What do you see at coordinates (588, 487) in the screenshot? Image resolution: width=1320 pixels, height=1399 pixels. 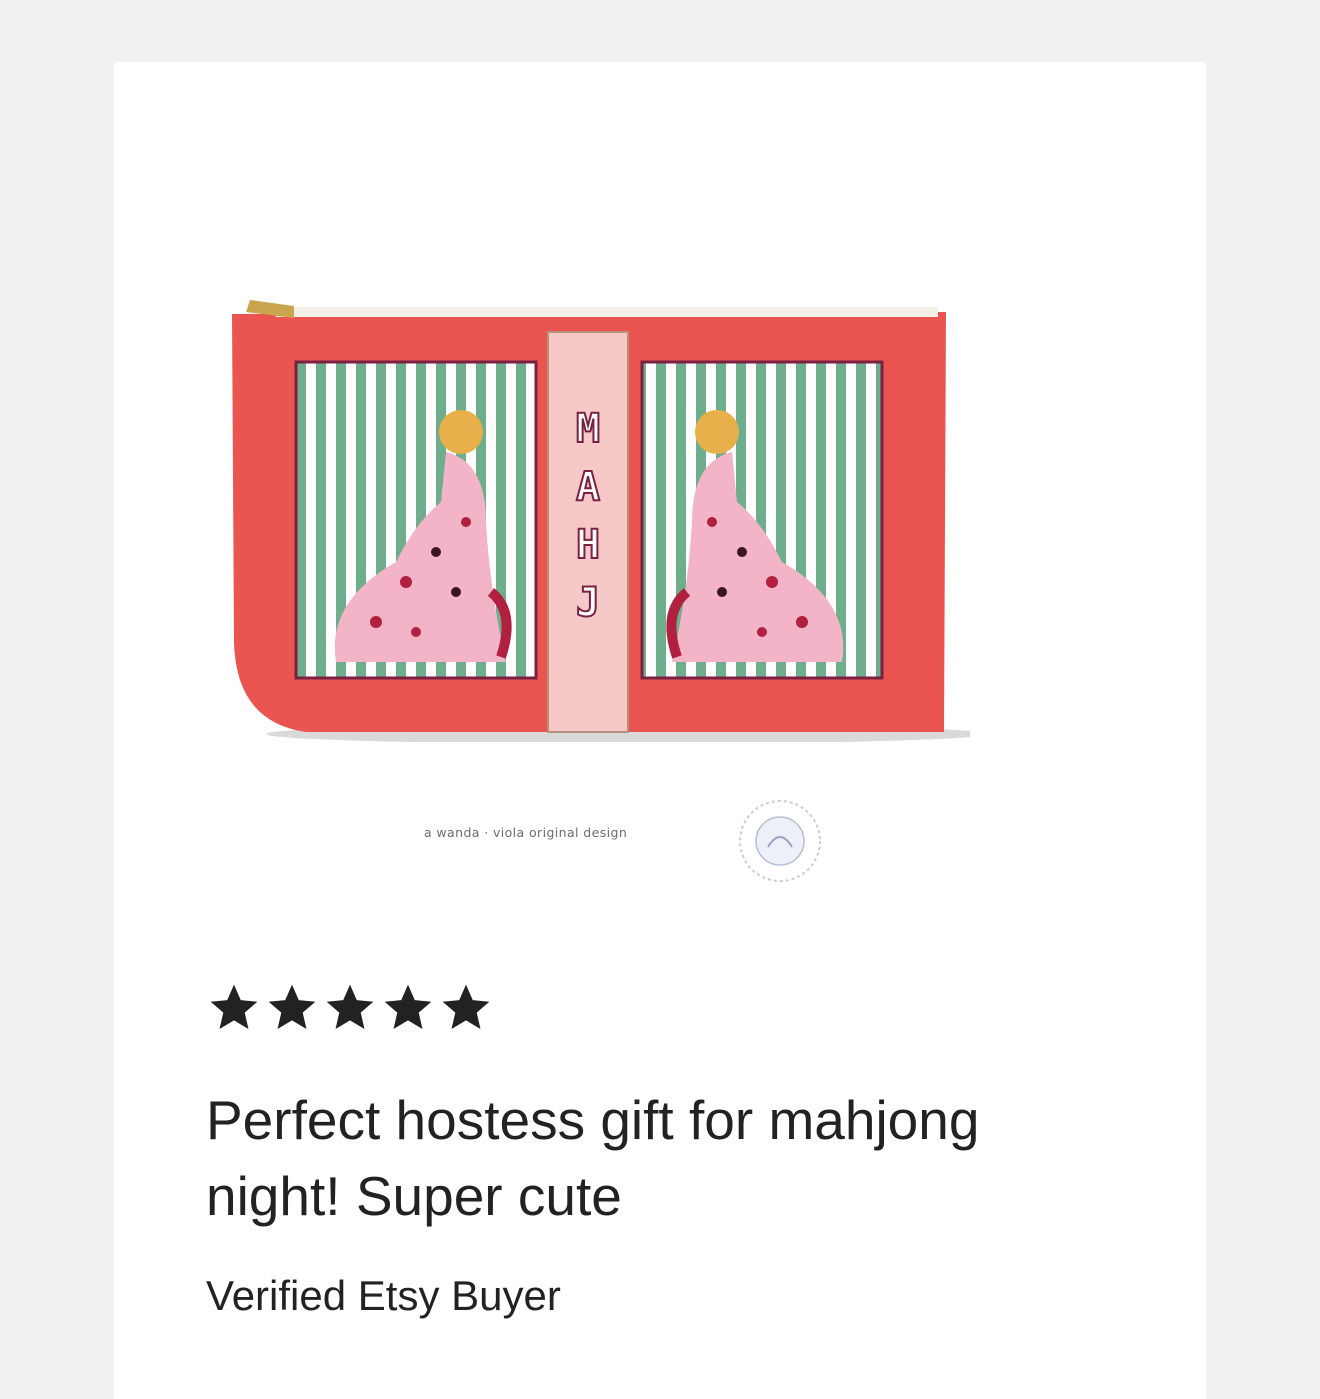 I see `monogram-letter-2: A` at bounding box center [588, 487].